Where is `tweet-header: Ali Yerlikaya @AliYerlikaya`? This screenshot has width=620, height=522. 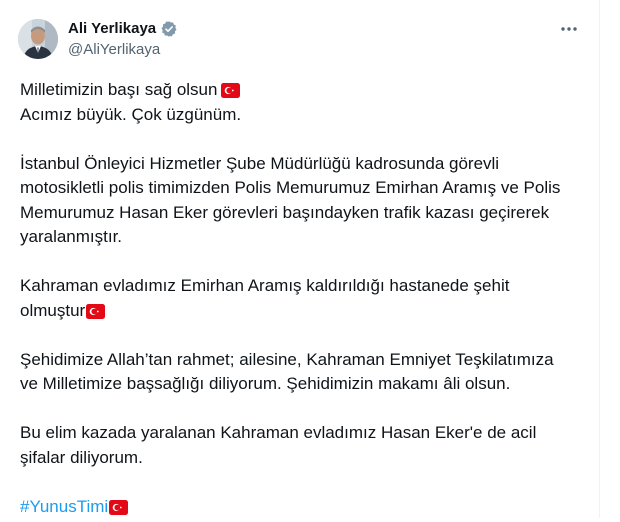
tweet-header: Ali Yerlikaya @AliYerlikaya is located at coordinates (298, 39).